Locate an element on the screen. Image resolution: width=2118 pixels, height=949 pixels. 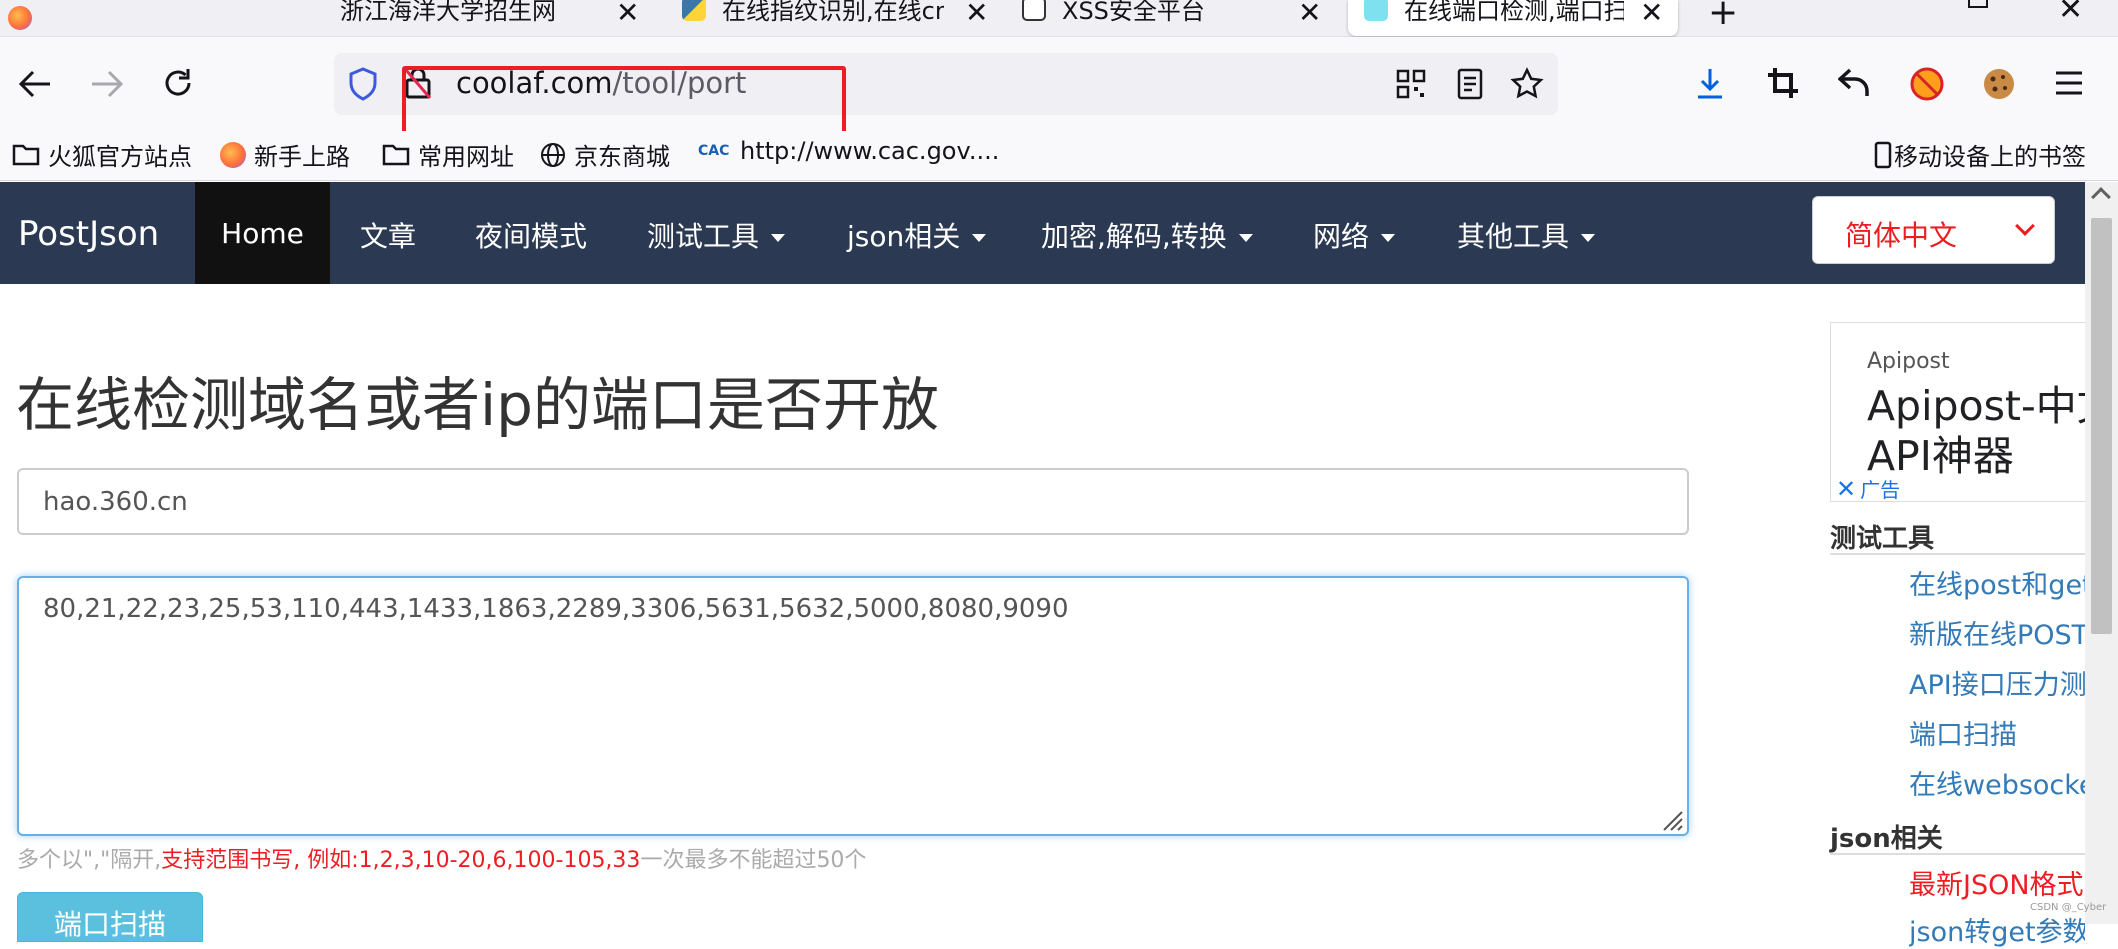
mobile-bookmarks: 移动设备上的书签 is located at coordinates (1980, 154).